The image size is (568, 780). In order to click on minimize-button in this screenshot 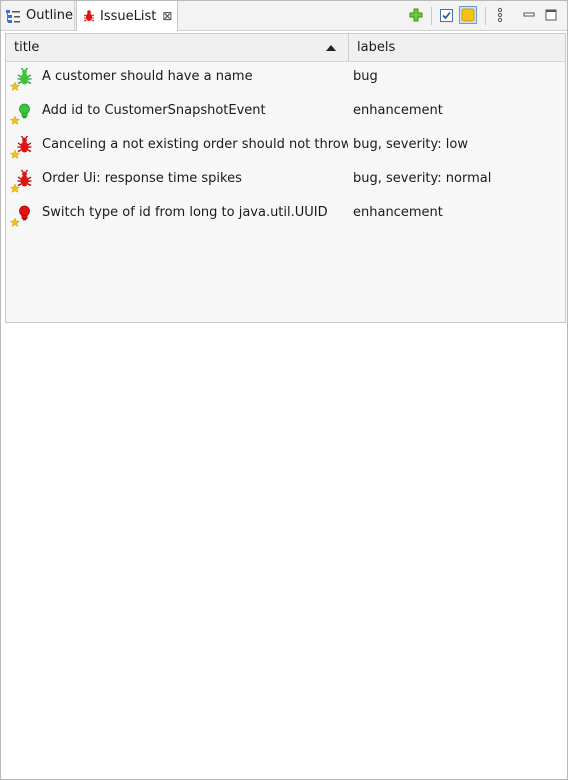, I will do `click(529, 15)`.